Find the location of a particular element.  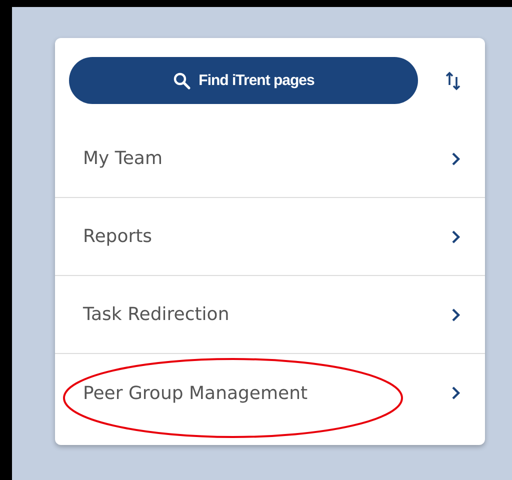

menu-item: My Team is located at coordinates (270, 159).